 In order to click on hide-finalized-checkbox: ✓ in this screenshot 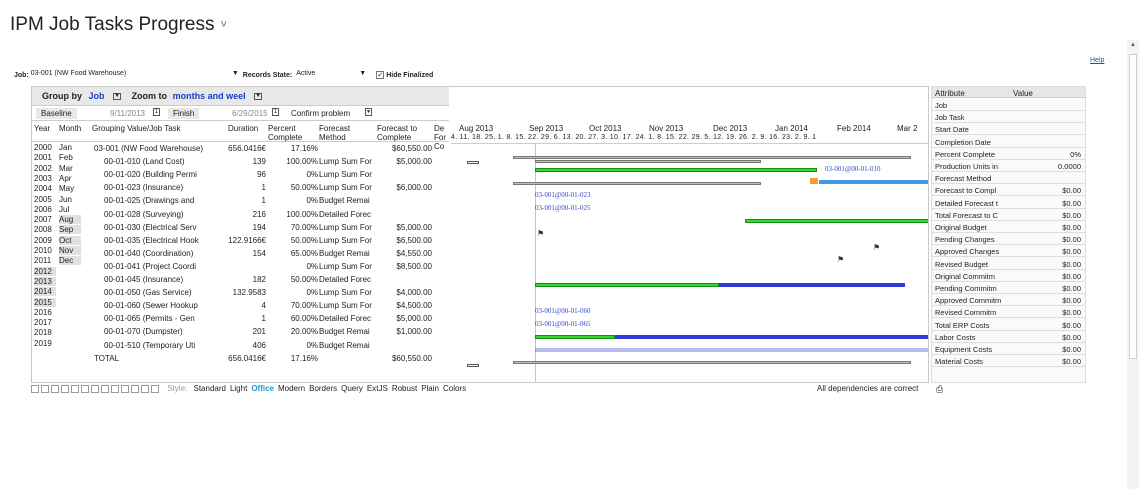, I will do `click(380, 75)`.